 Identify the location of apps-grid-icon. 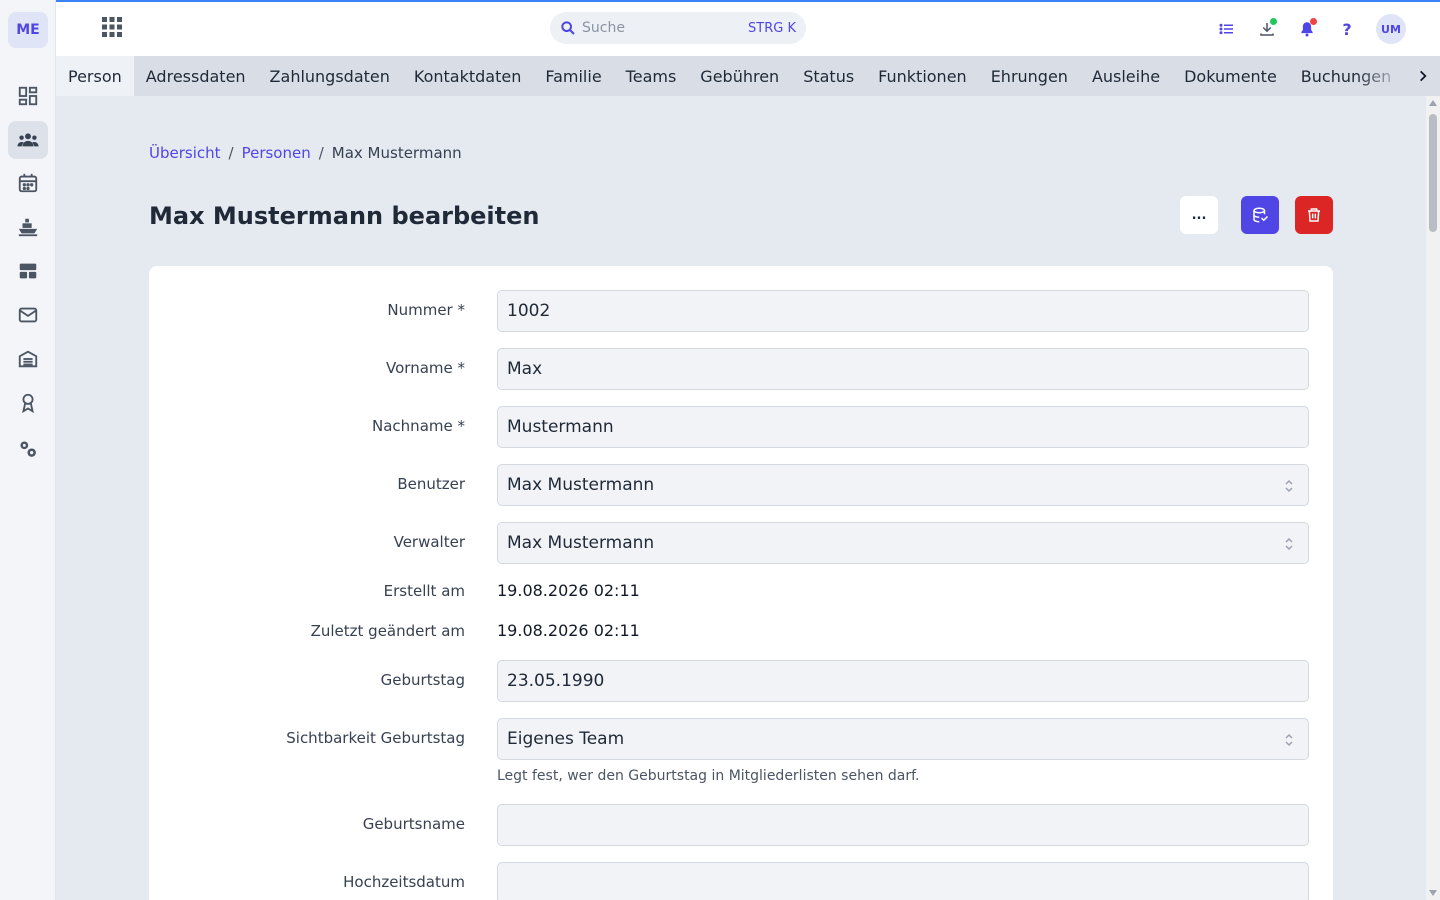
(112, 27).